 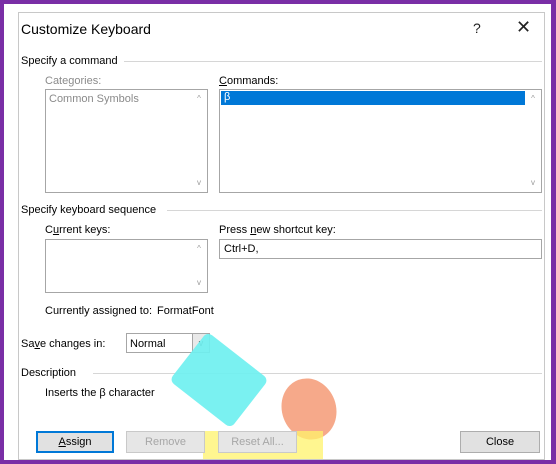 I want to click on description-group-label: Description, so click(x=49, y=373).